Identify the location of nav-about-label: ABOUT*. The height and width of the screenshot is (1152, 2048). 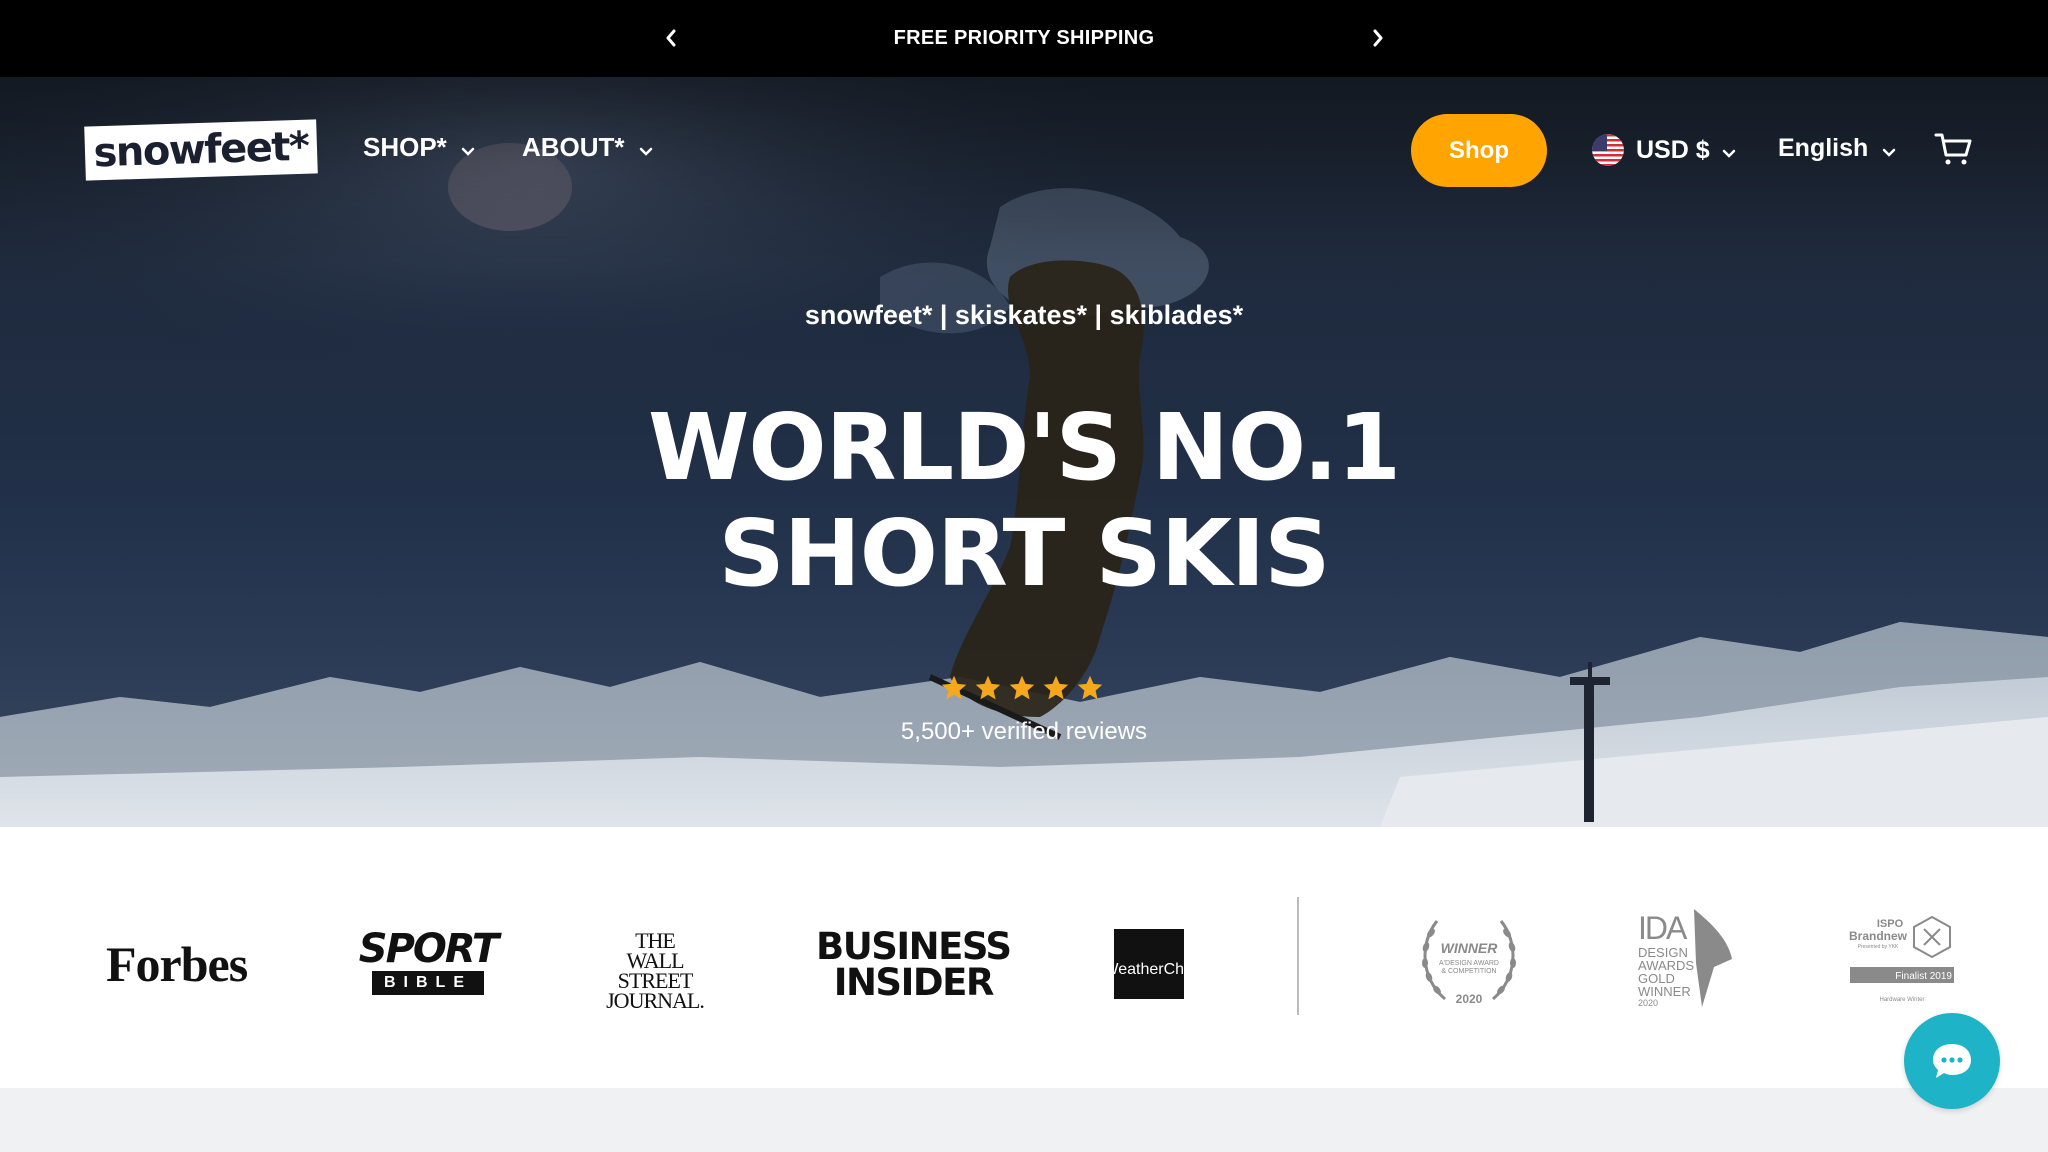
(573, 147).